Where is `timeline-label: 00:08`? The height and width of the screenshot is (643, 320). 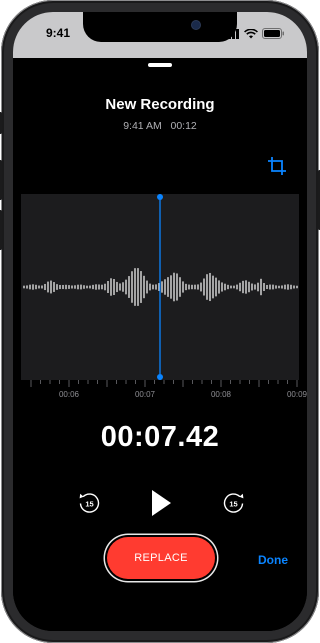
timeline-label: 00:08 is located at coordinates (221, 394).